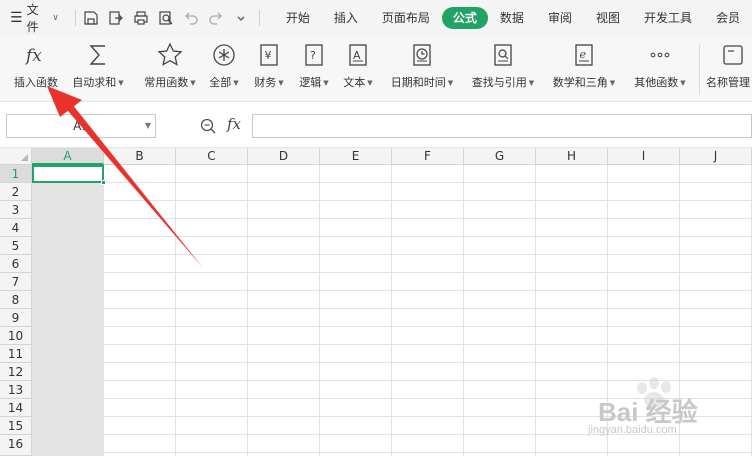 This screenshot has height=456, width=752. Describe the element at coordinates (16, 354) in the screenshot. I see `row-header-11: 11` at that location.